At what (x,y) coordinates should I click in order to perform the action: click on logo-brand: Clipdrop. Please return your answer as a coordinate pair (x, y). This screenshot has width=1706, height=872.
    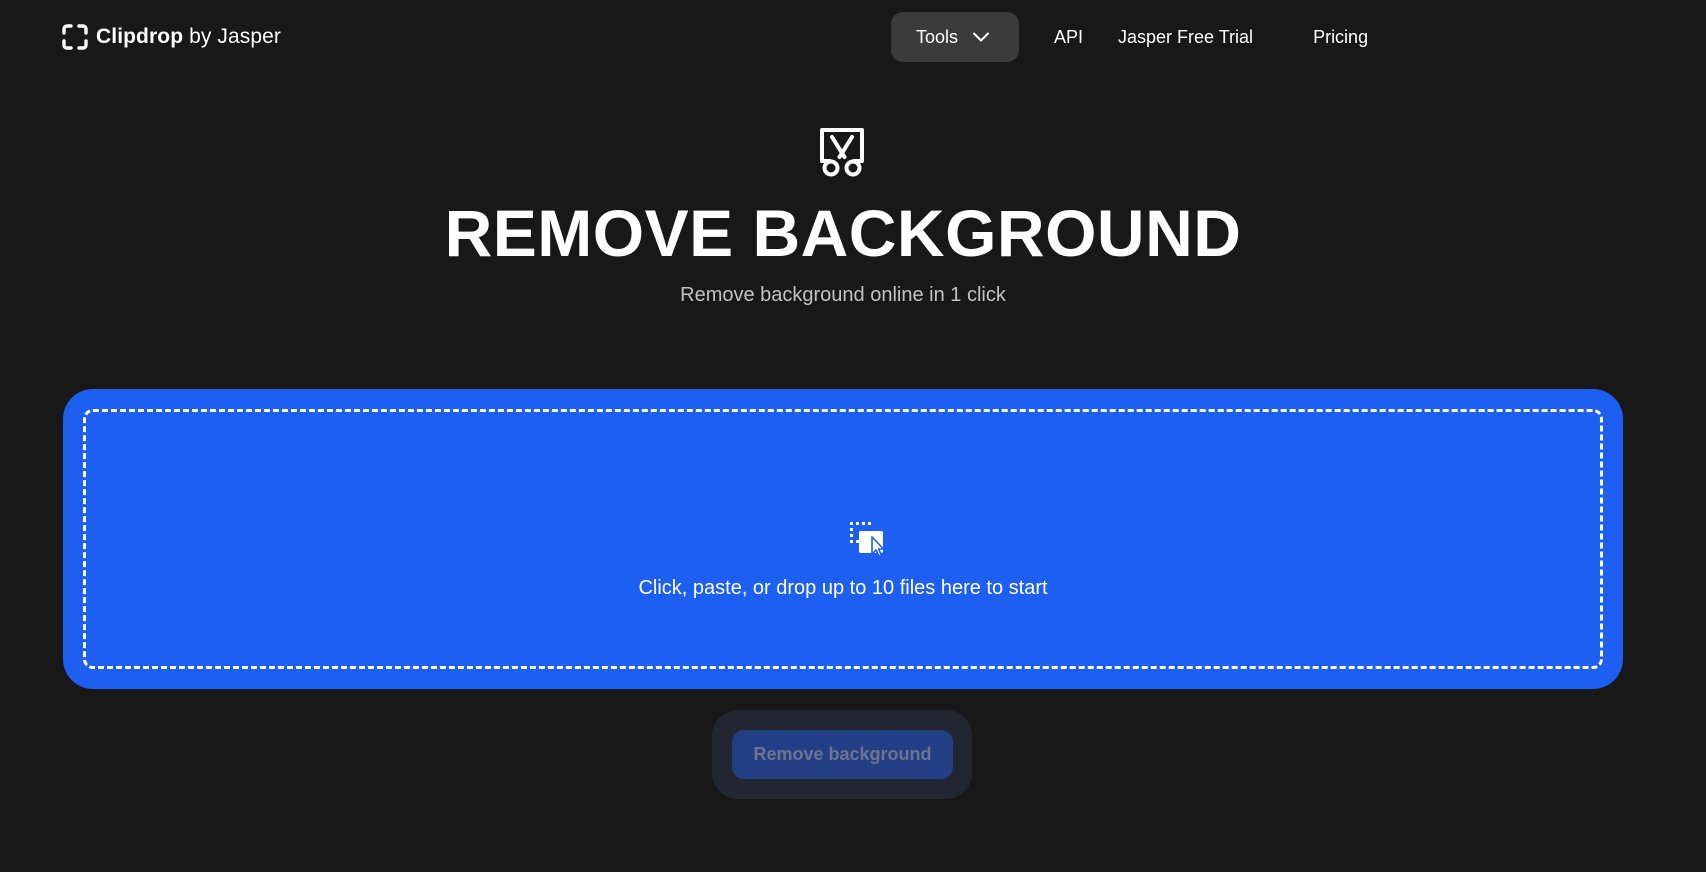
    Looking at the image, I should click on (140, 36).